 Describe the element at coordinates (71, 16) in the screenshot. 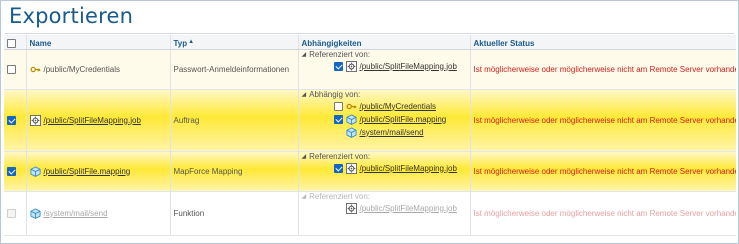

I see `page-title: Exportieren` at that location.